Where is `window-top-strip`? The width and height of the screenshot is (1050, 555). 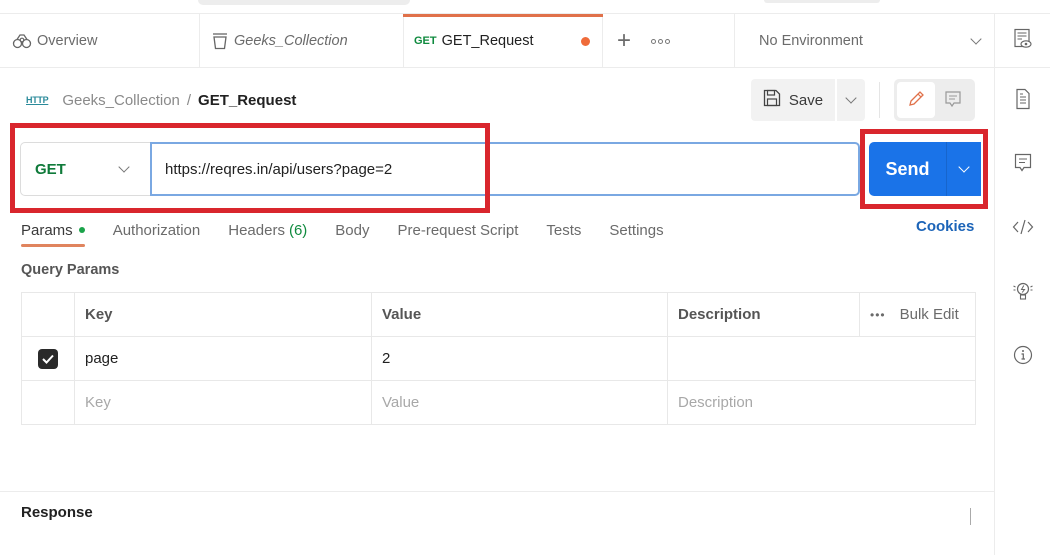
window-top-strip is located at coordinates (525, 7).